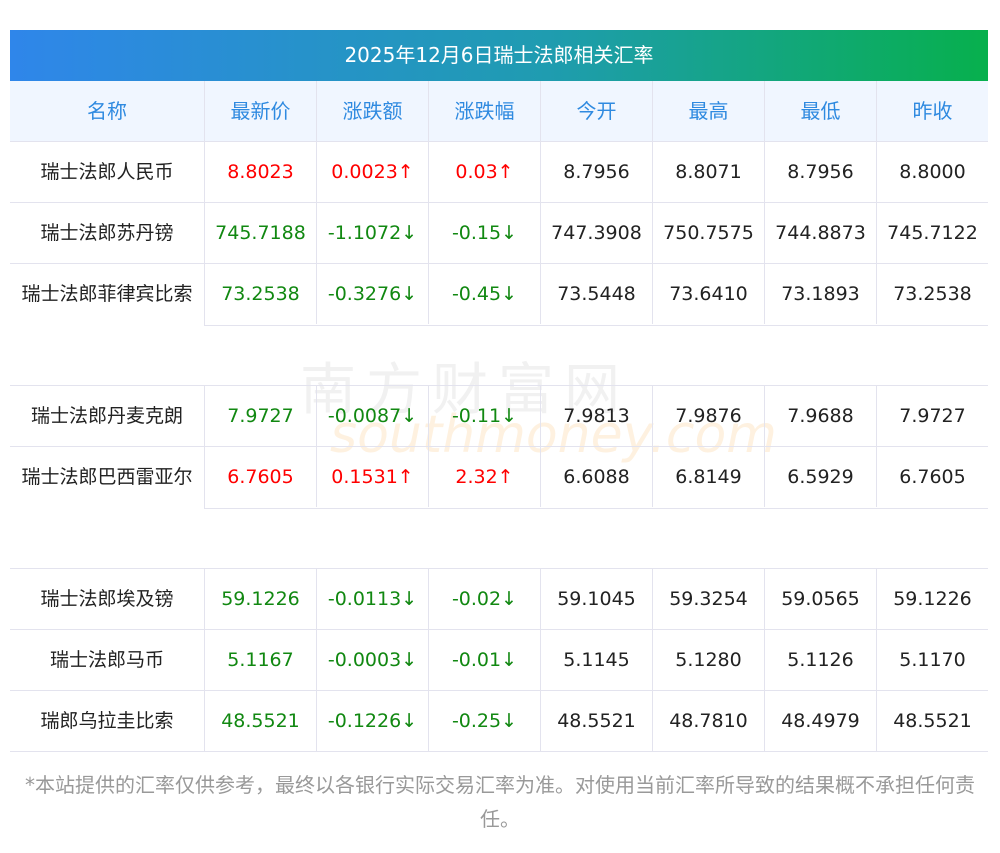 This screenshot has height=853, width=1000. I want to click on cell-chg: -0.0003↓, so click(373, 660).